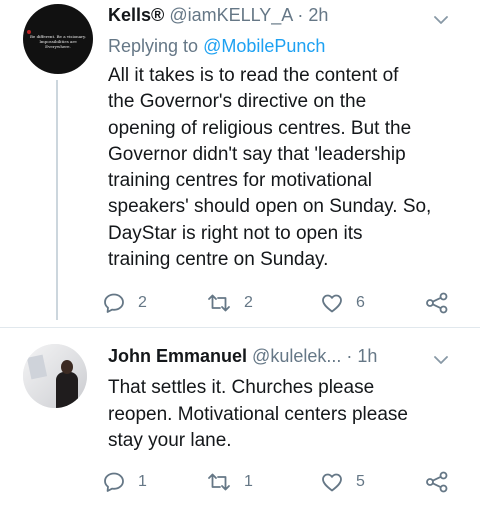  I want to click on avatar-person, so click(67, 390).